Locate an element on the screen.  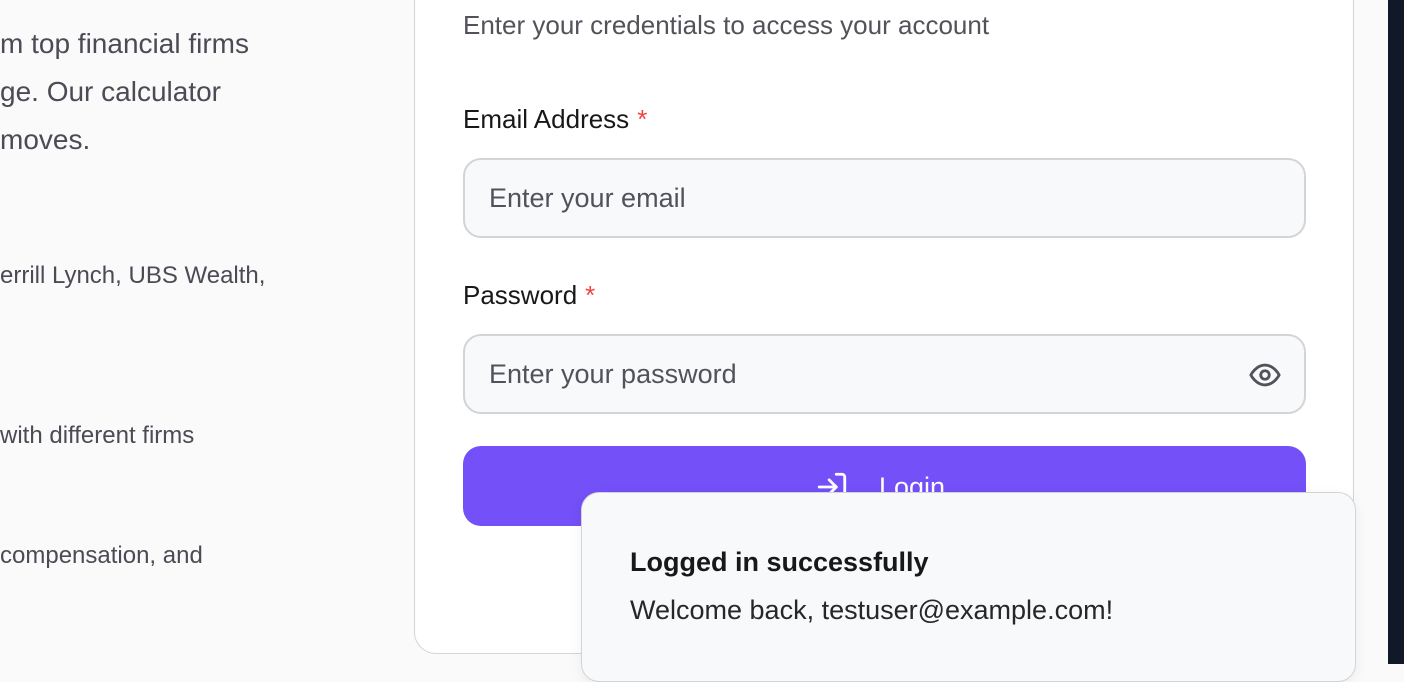
hero-line: ge. Our calculator is located at coordinates (110, 91).